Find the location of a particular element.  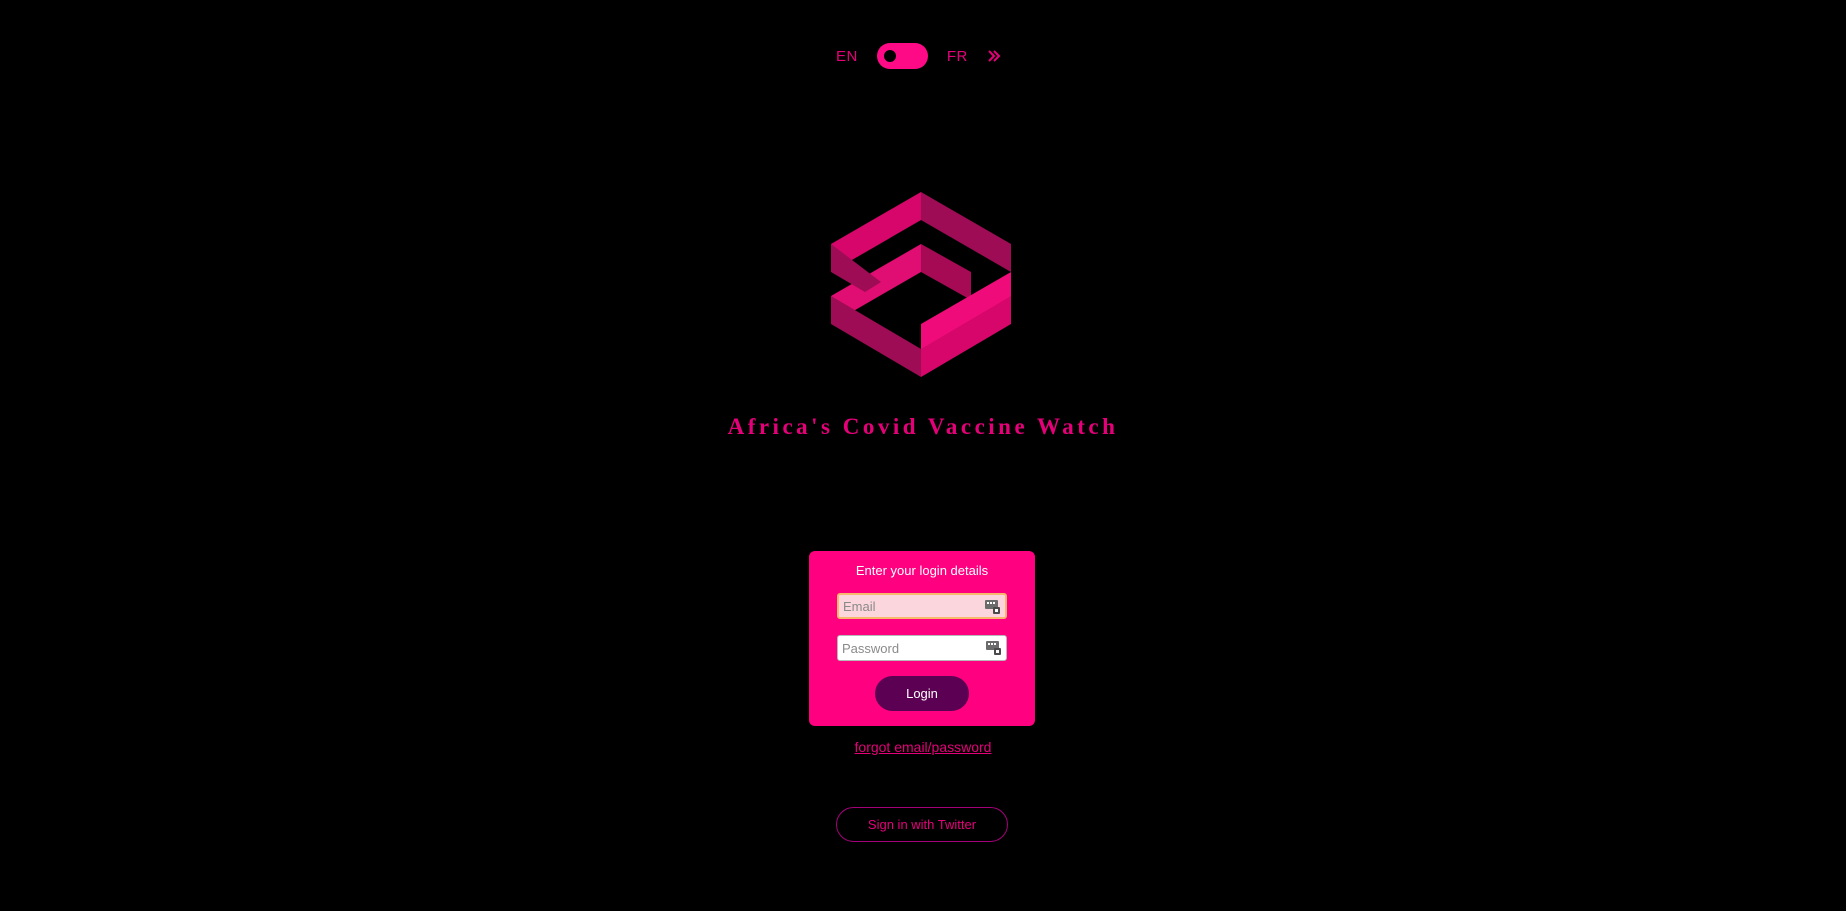

toggle-knob is located at coordinates (889, 56).